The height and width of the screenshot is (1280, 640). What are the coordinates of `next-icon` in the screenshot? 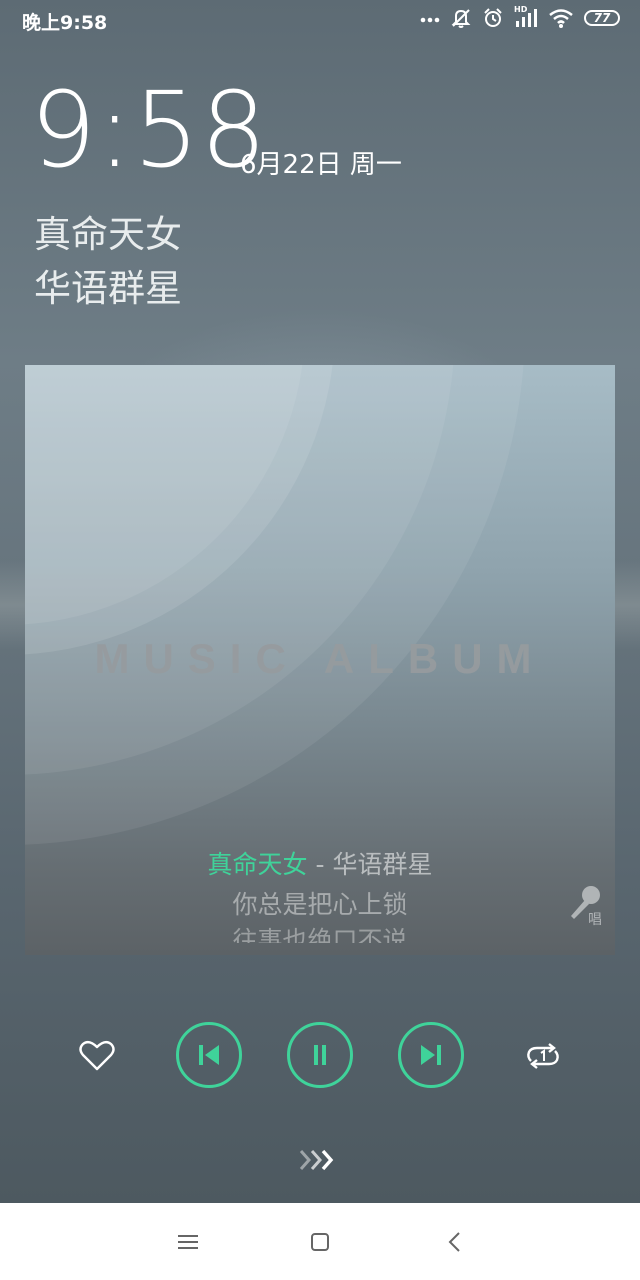 It's located at (431, 1055).